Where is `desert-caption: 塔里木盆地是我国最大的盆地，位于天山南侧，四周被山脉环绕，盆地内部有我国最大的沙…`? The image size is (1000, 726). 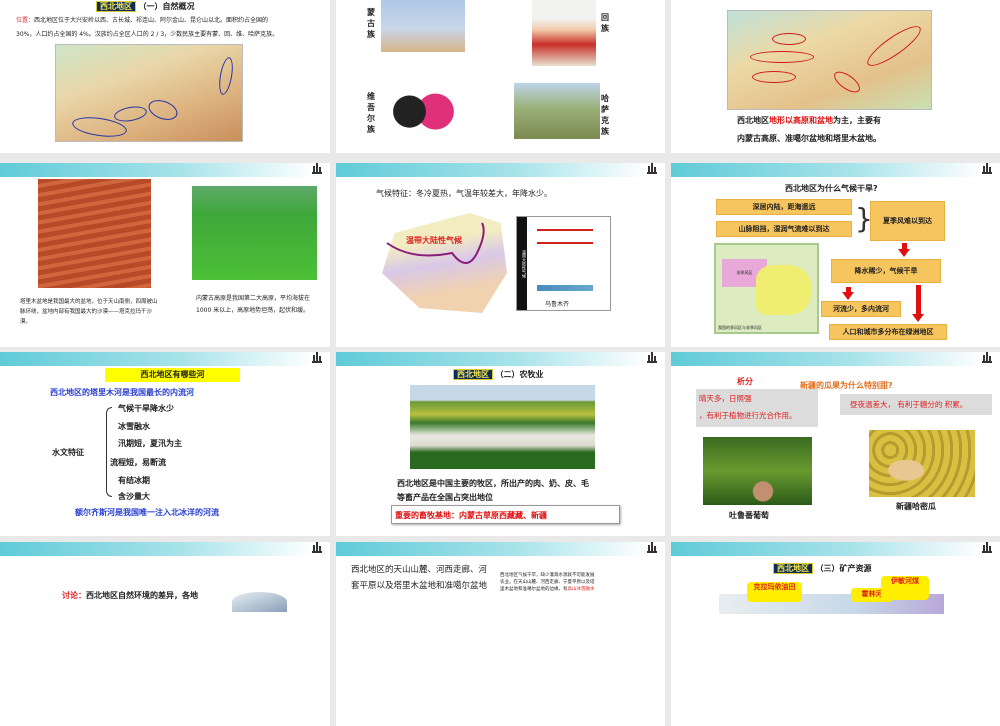
desert-caption: 塔里木盆地是我国最大的盆地，位于天山南侧，四周被山脉环绕，盆地内部有我国最大的沙… is located at coordinates (89, 312).